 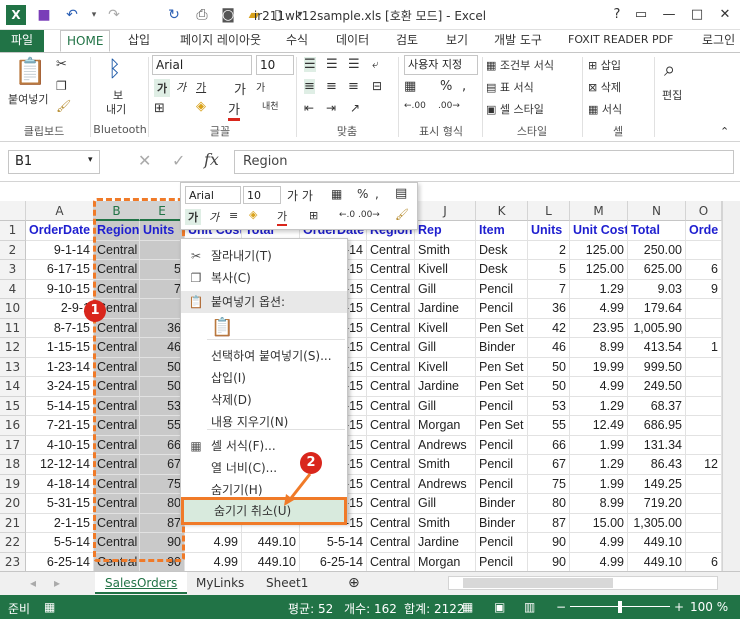 I want to click on cell: Units, so click(x=549, y=231).